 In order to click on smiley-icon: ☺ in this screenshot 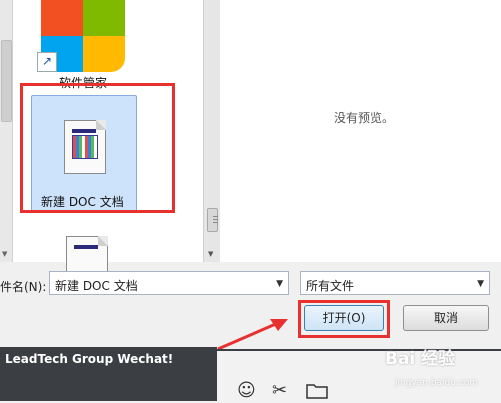, I will do `click(246, 390)`.